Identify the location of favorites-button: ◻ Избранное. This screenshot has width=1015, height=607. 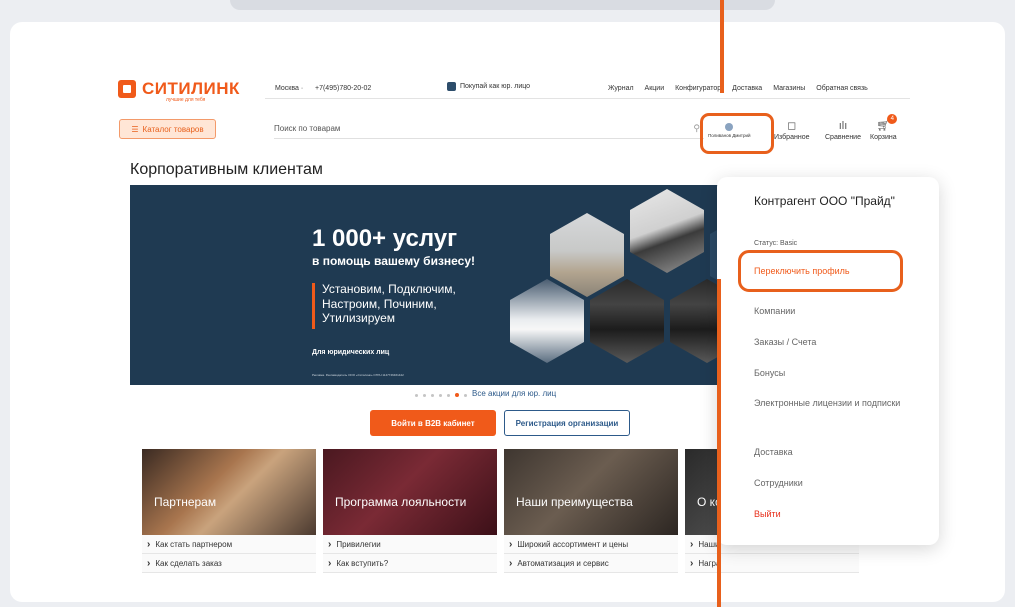
(791, 130).